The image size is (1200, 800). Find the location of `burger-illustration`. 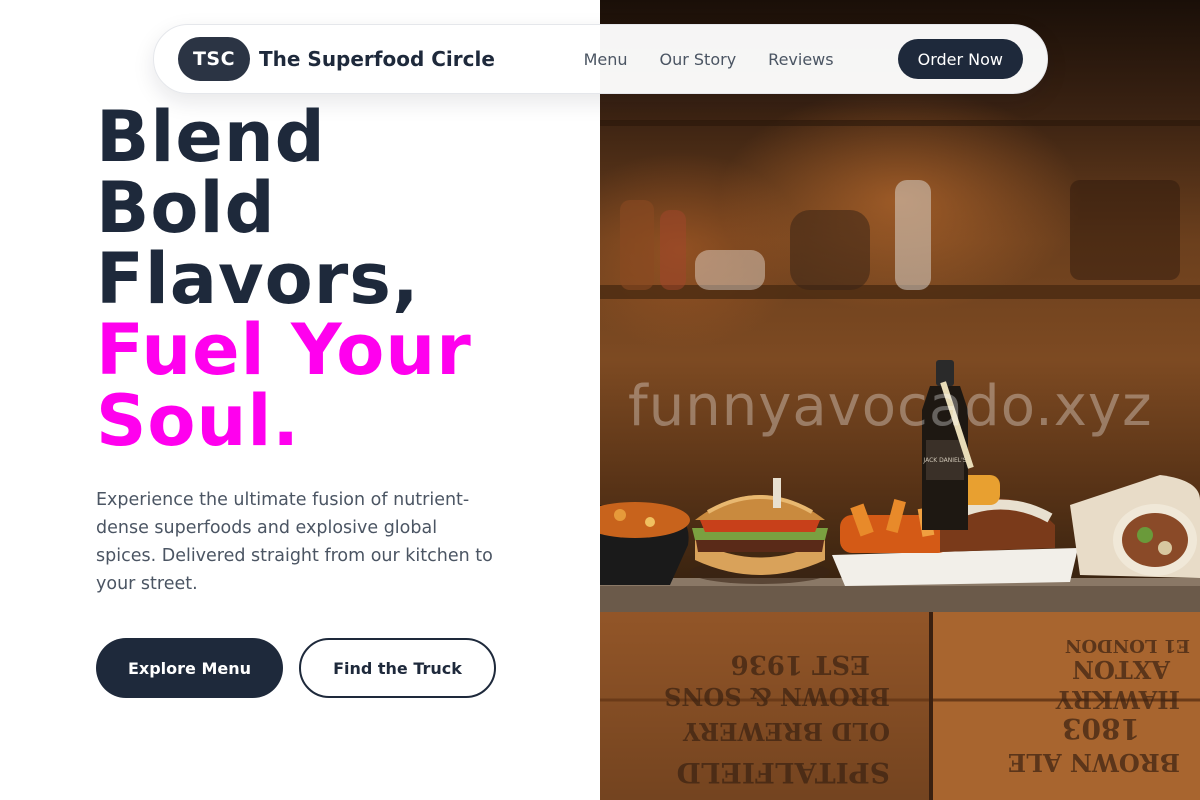

burger-illustration is located at coordinates (760, 531).